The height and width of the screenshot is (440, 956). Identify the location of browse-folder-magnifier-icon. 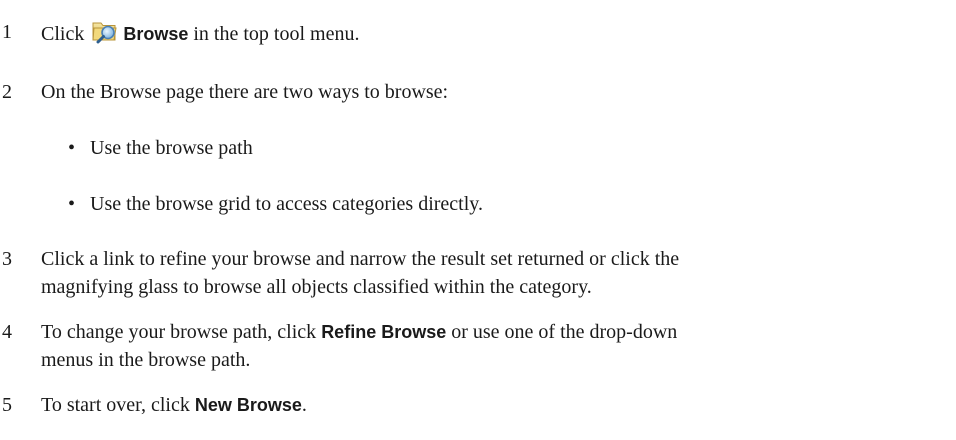
(106, 31).